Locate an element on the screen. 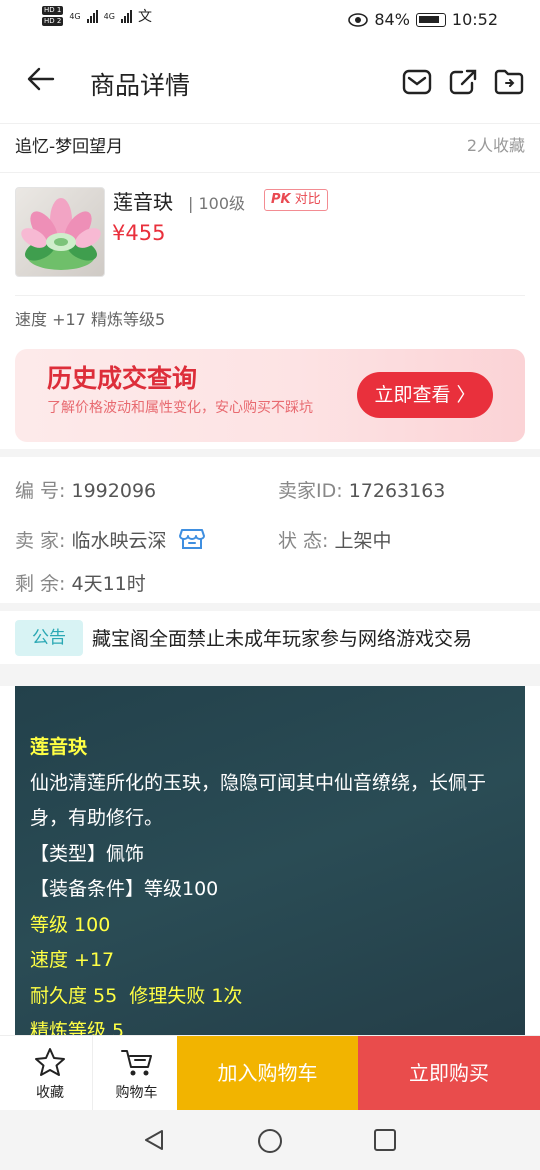 The image size is (540, 1170). shop-icon is located at coordinates (191, 539).